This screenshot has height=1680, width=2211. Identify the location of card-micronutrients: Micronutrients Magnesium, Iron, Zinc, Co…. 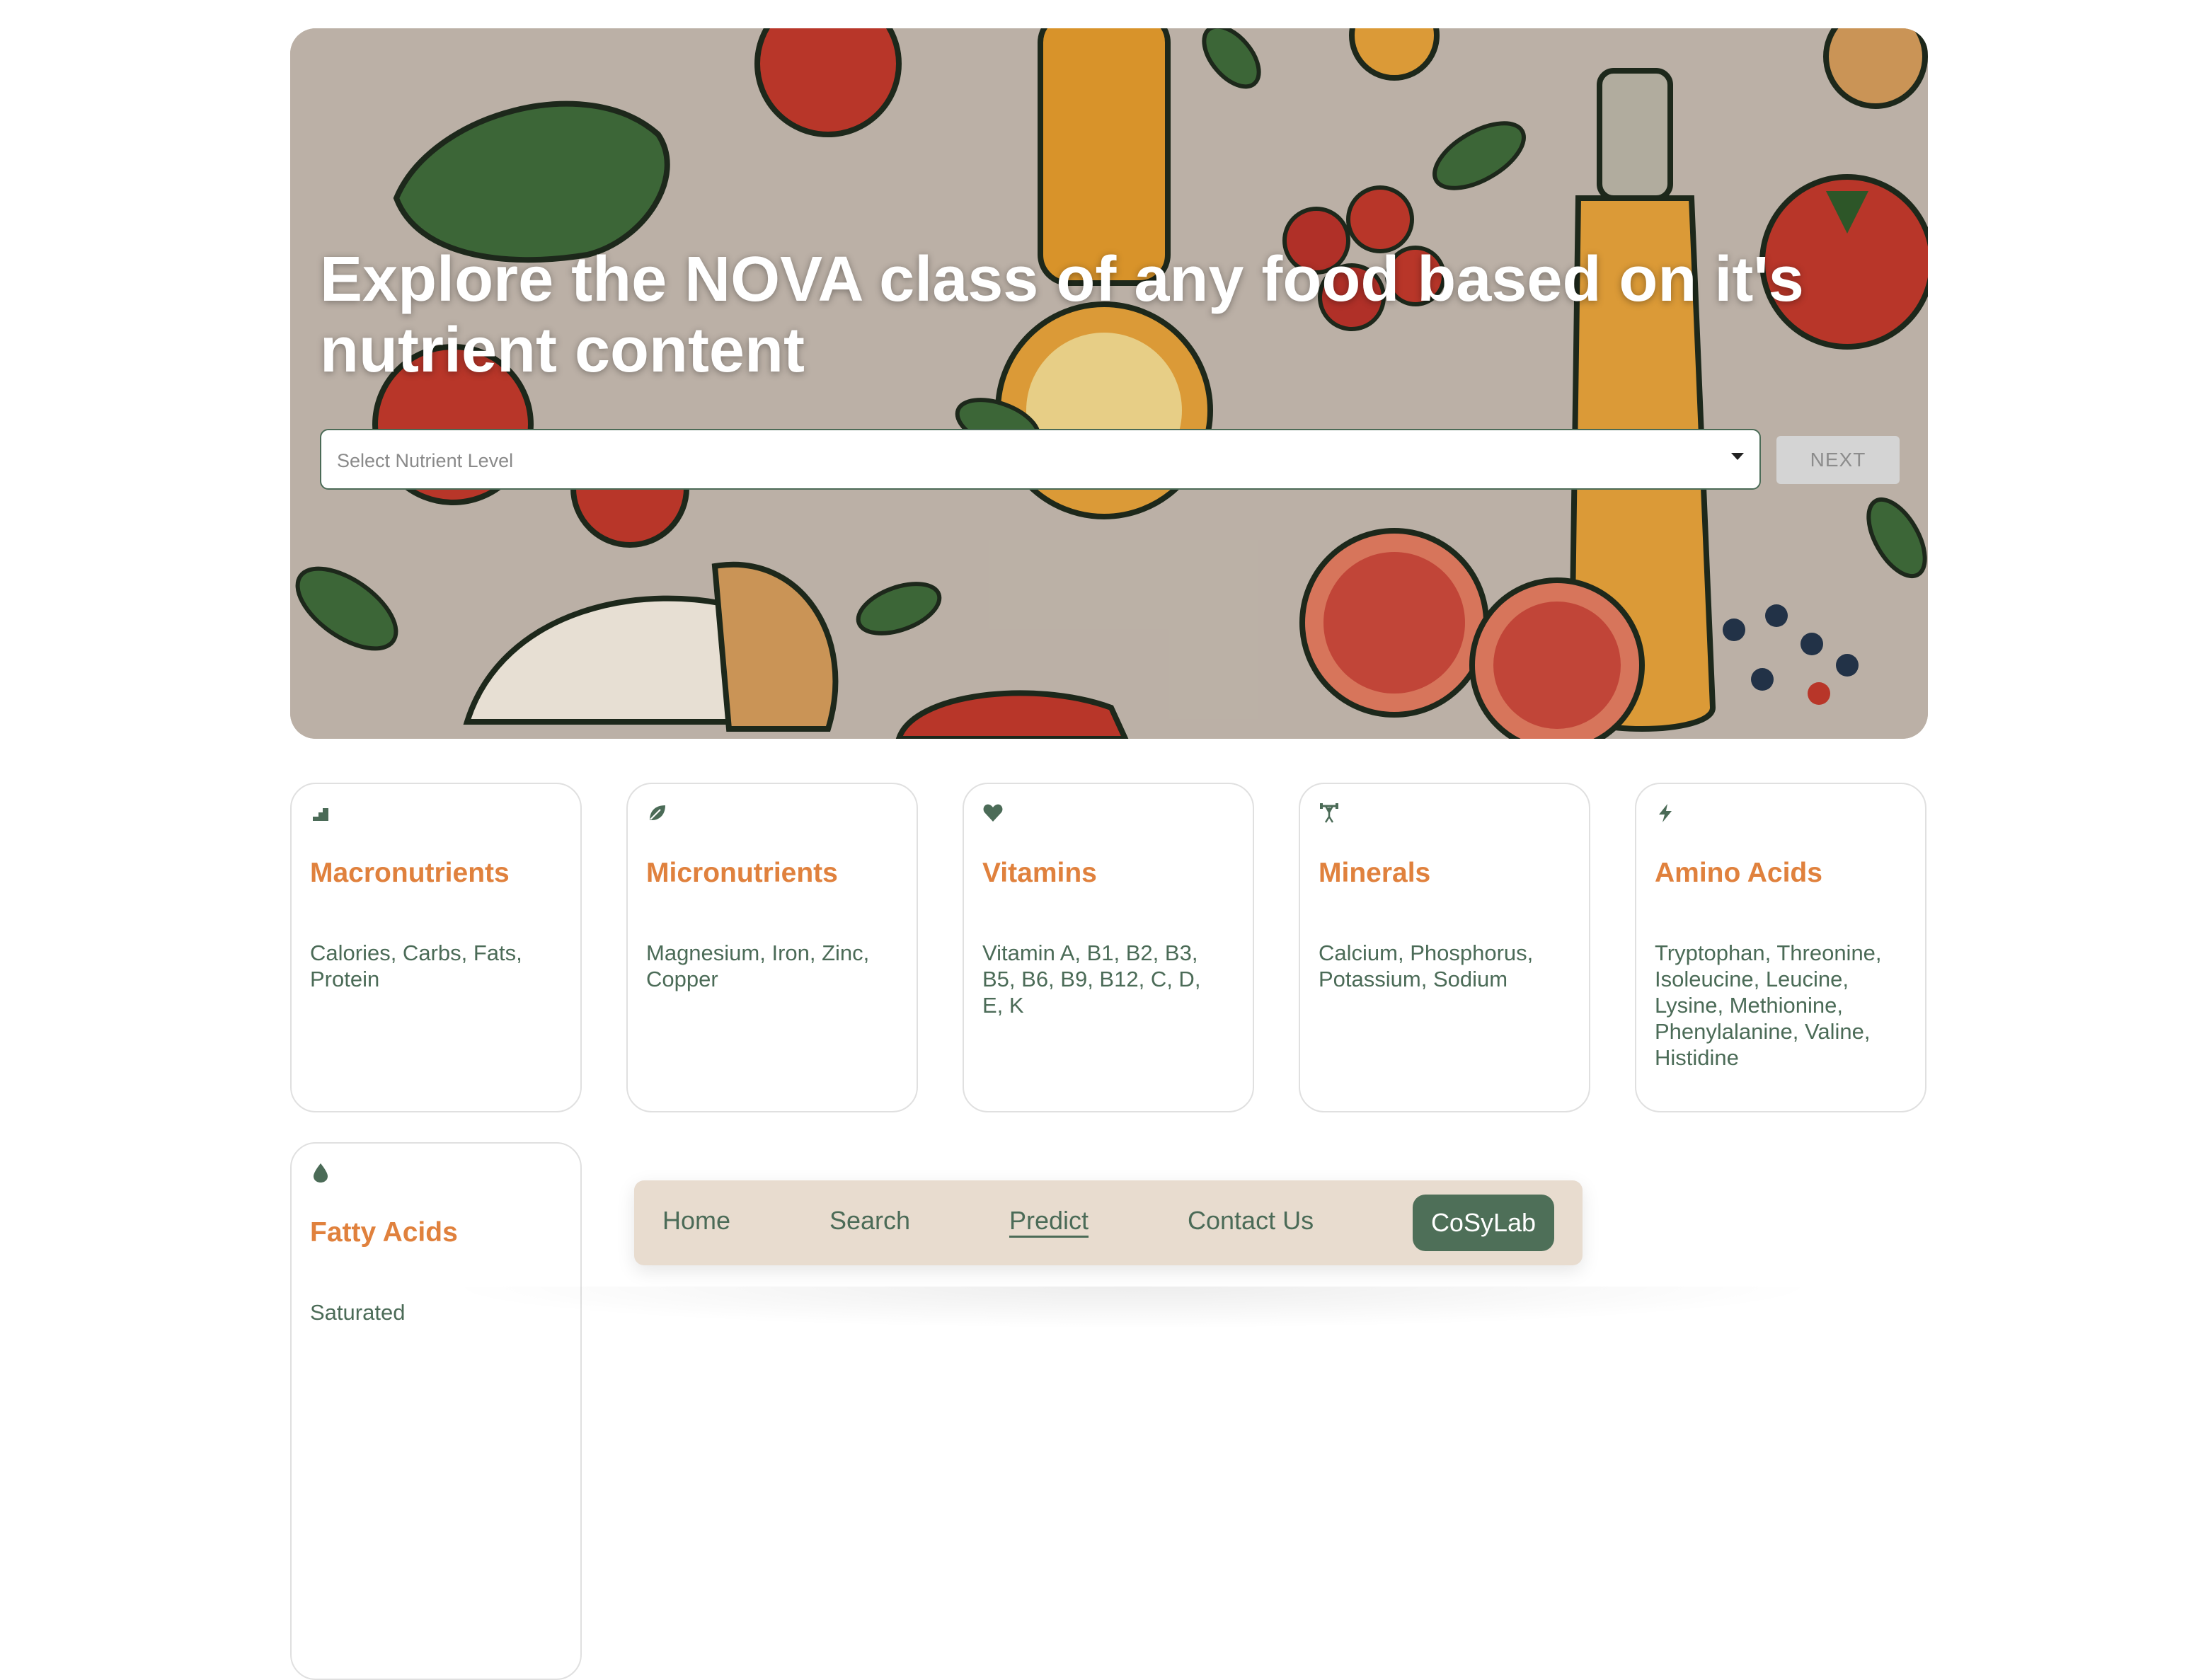
(772, 947).